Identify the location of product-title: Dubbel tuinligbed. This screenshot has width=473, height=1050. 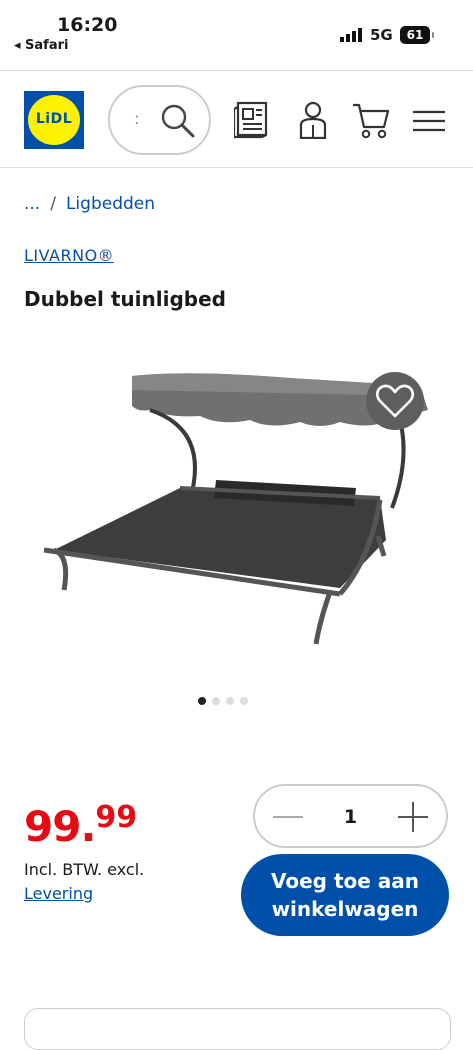
(125, 299).